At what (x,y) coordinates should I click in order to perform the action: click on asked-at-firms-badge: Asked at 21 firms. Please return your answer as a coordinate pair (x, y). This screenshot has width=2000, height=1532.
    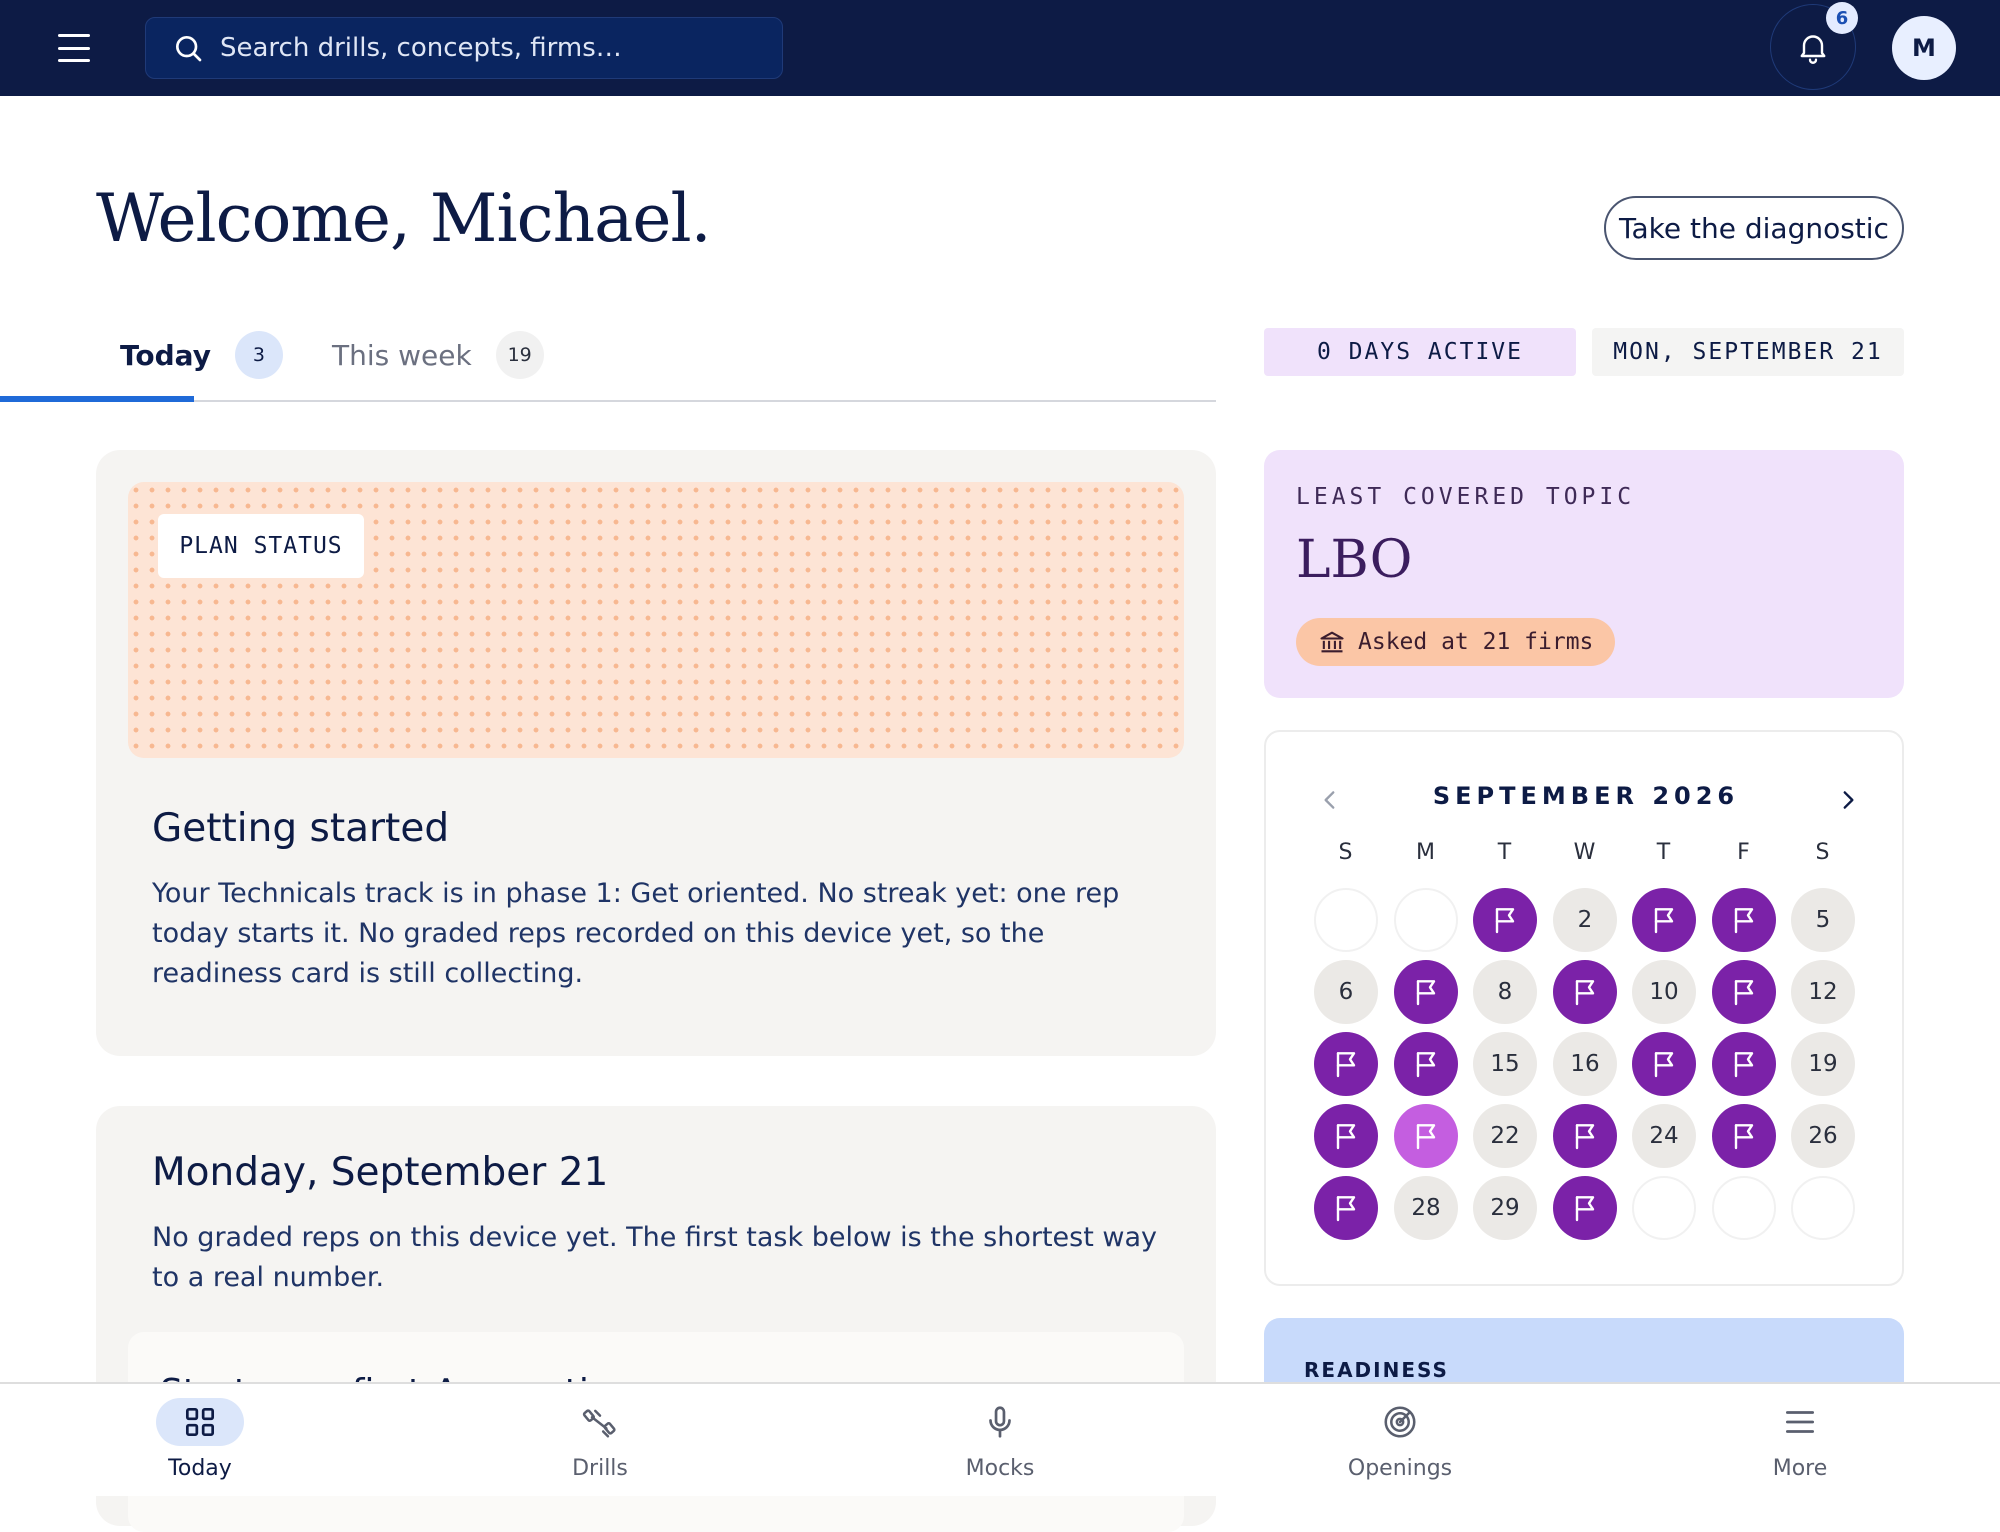
    Looking at the image, I should click on (1456, 642).